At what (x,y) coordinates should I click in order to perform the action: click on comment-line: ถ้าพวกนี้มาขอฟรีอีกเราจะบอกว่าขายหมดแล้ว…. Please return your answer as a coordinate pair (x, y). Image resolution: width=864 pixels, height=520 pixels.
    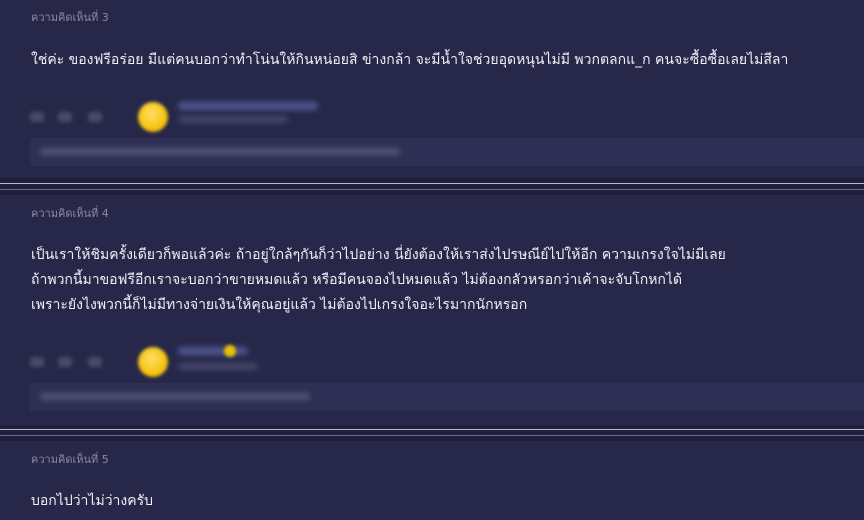
    Looking at the image, I should click on (357, 280).